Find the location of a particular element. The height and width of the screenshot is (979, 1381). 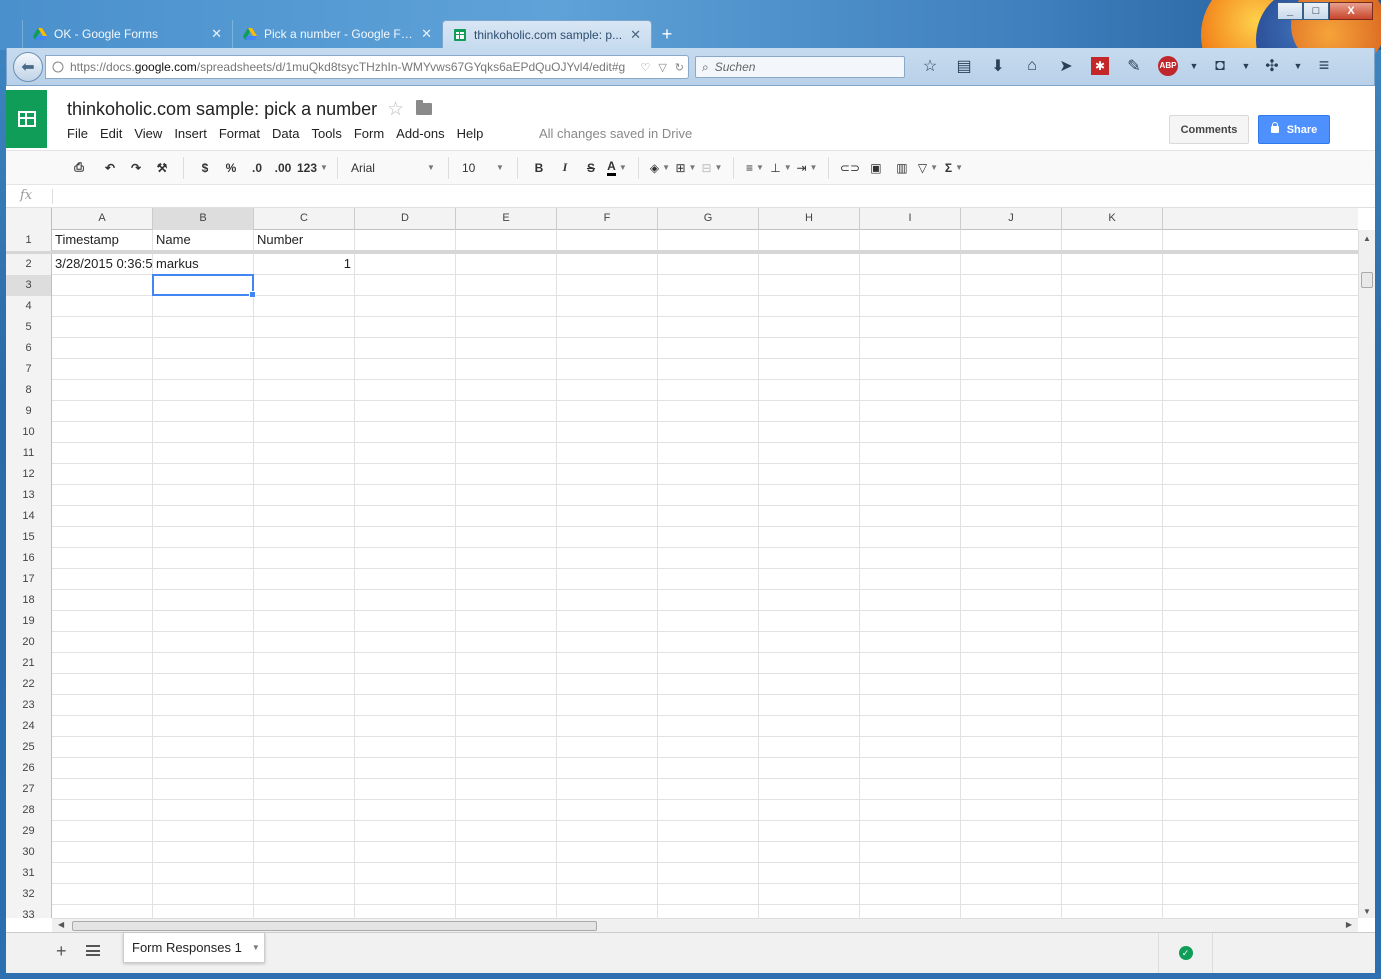

close-window-button: X is located at coordinates (1351, 11).